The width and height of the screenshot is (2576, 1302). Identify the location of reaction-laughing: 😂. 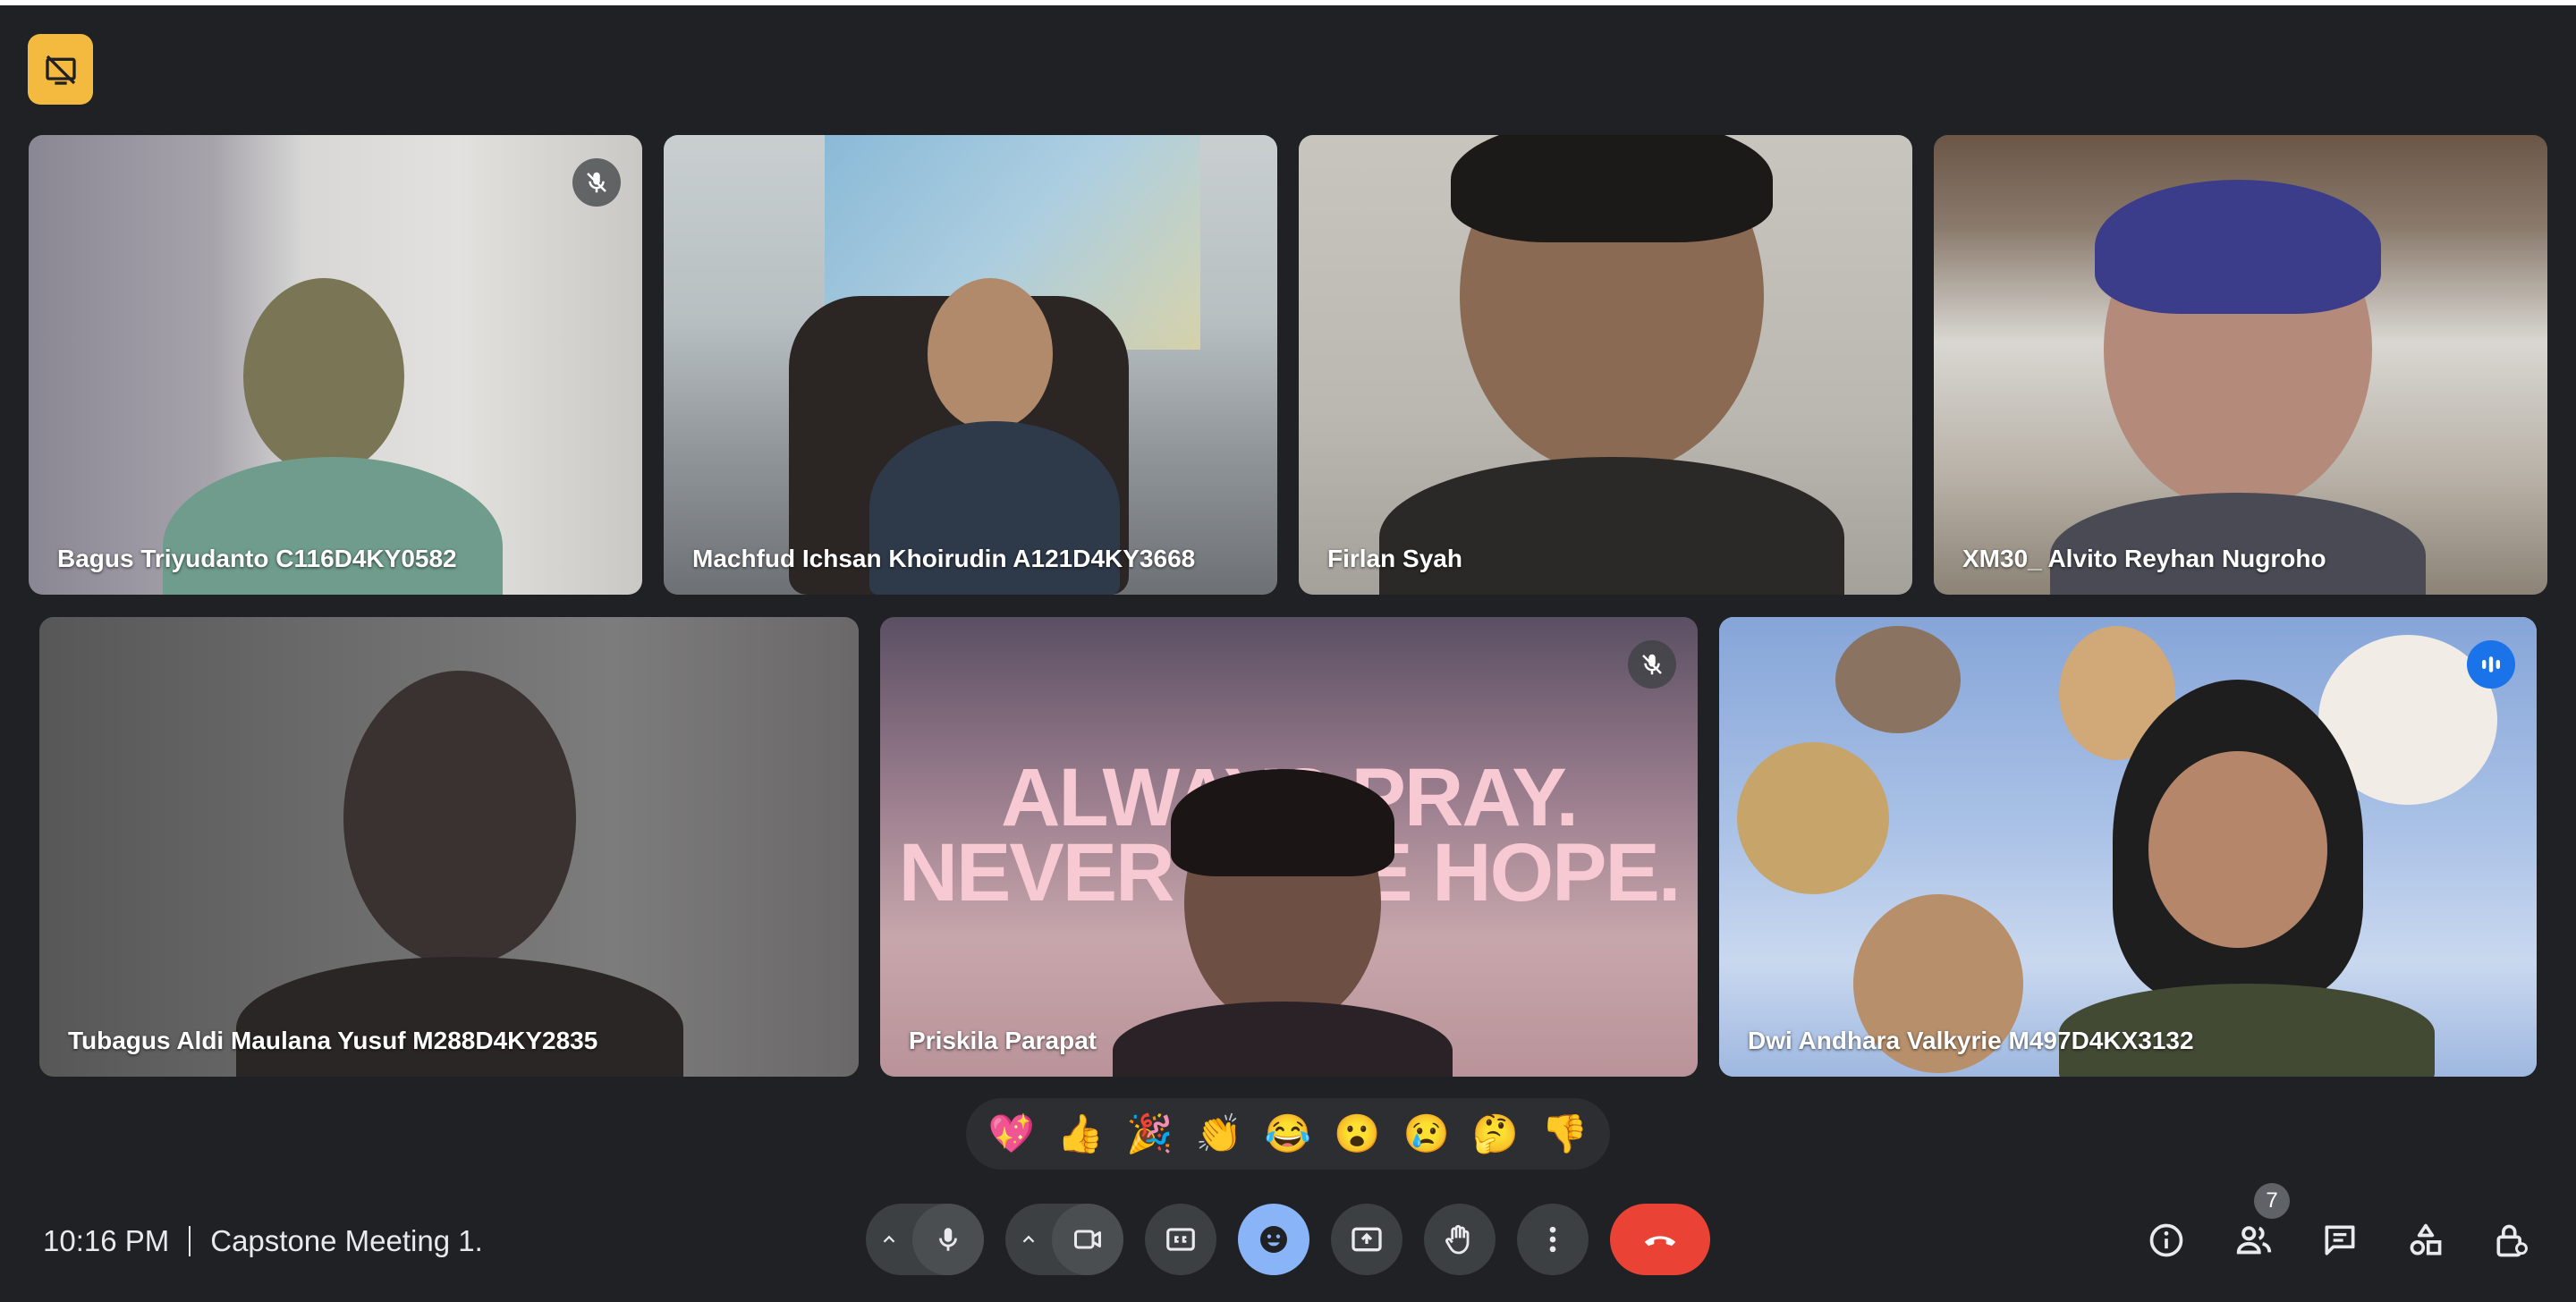
(1288, 1133).